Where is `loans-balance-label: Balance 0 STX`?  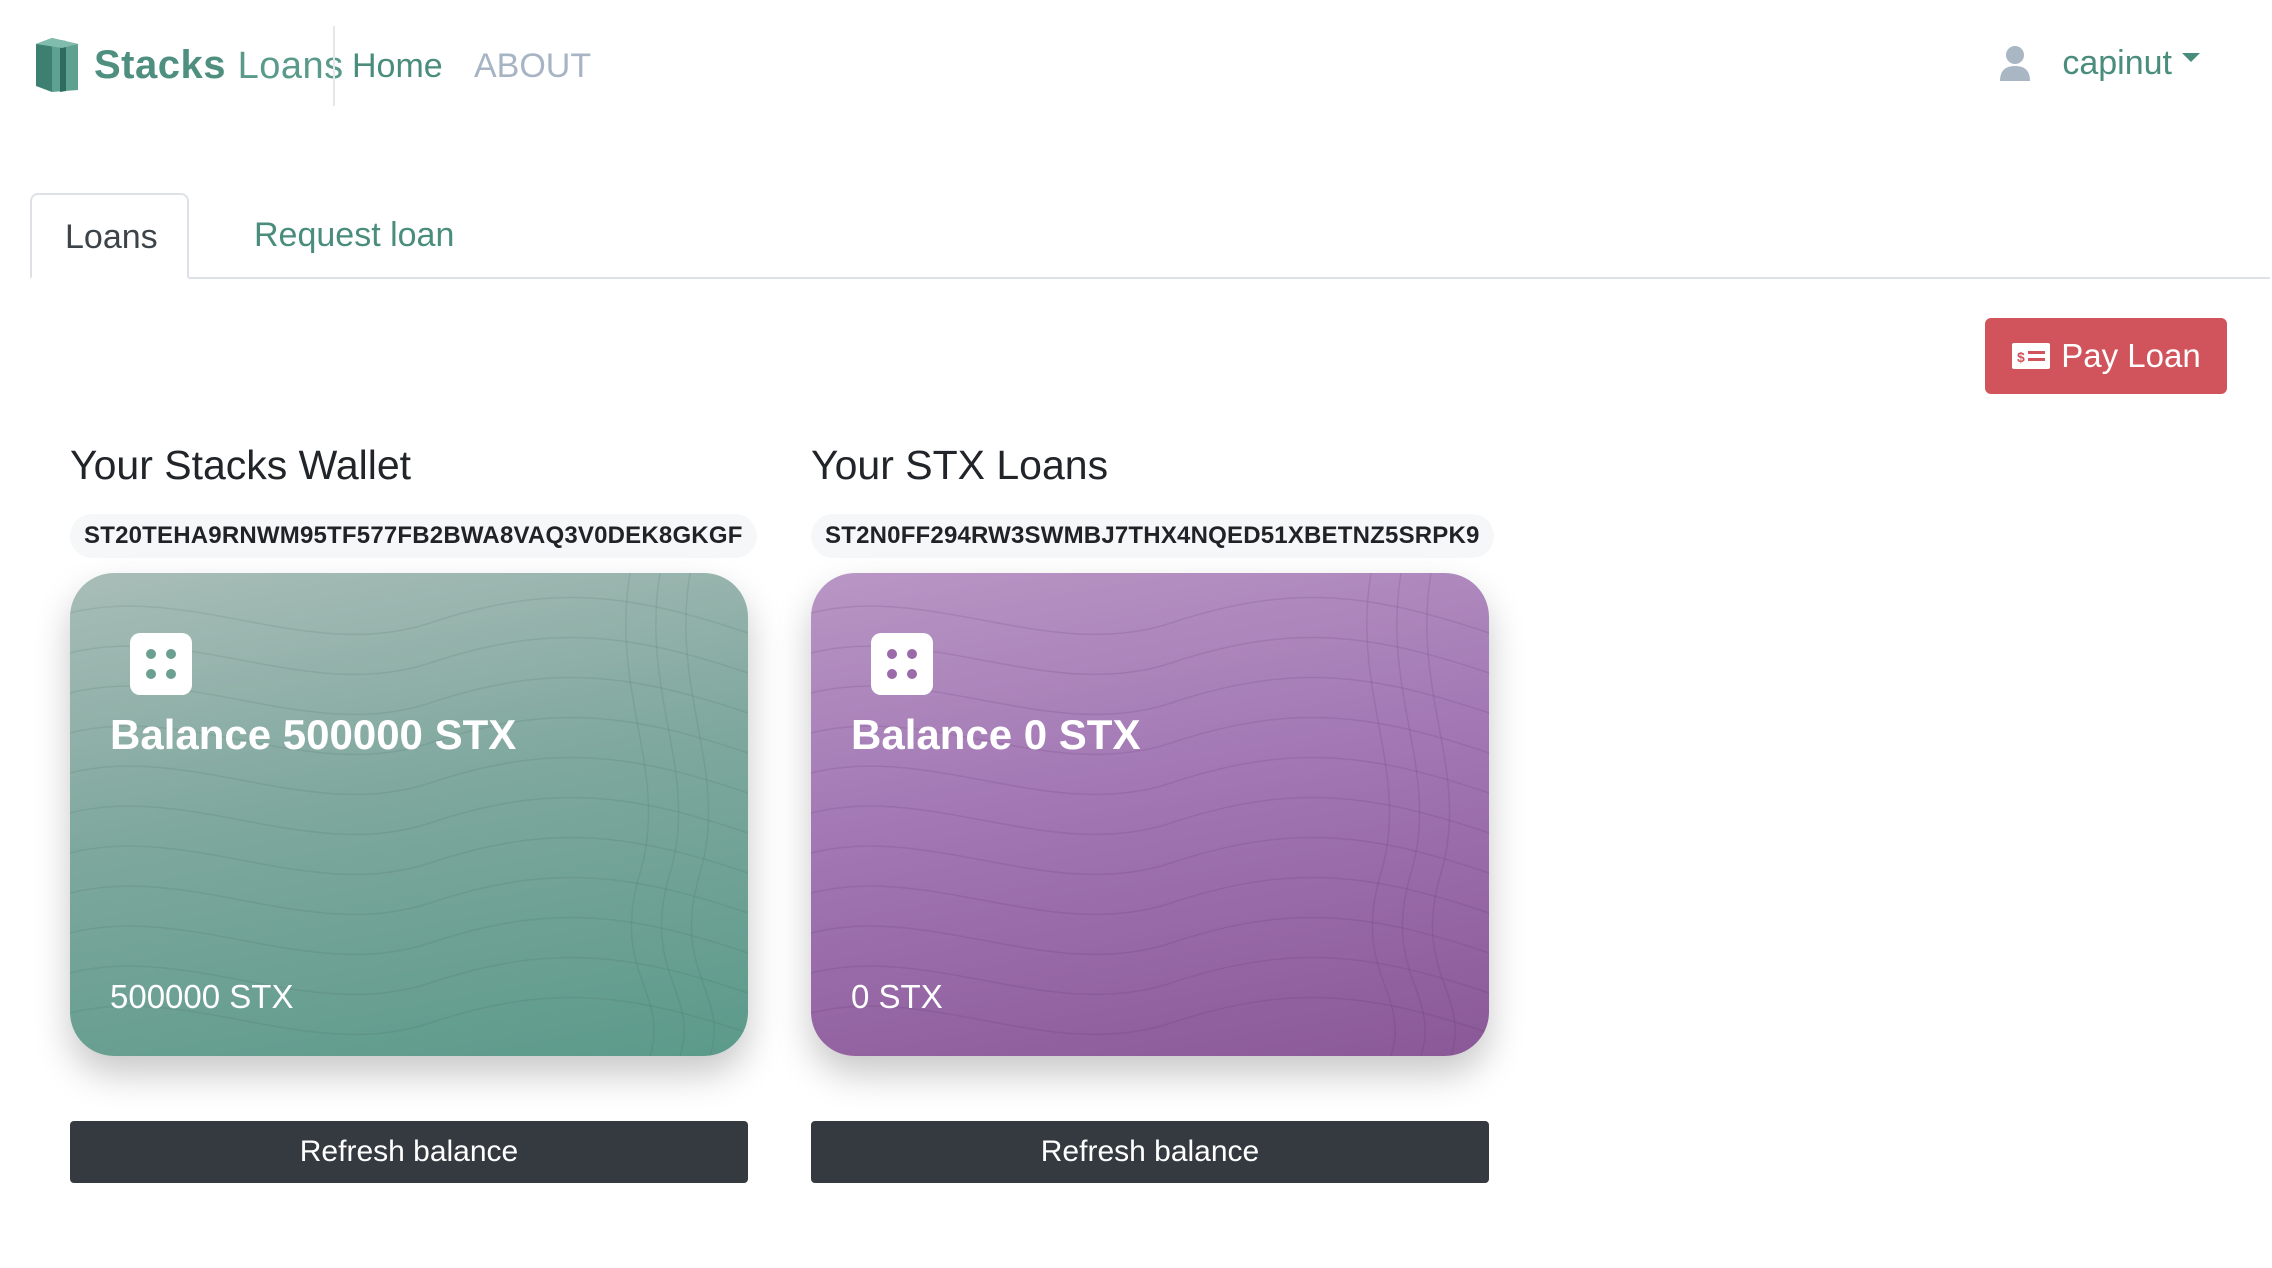
loans-balance-label: Balance 0 STX is located at coordinates (996, 734).